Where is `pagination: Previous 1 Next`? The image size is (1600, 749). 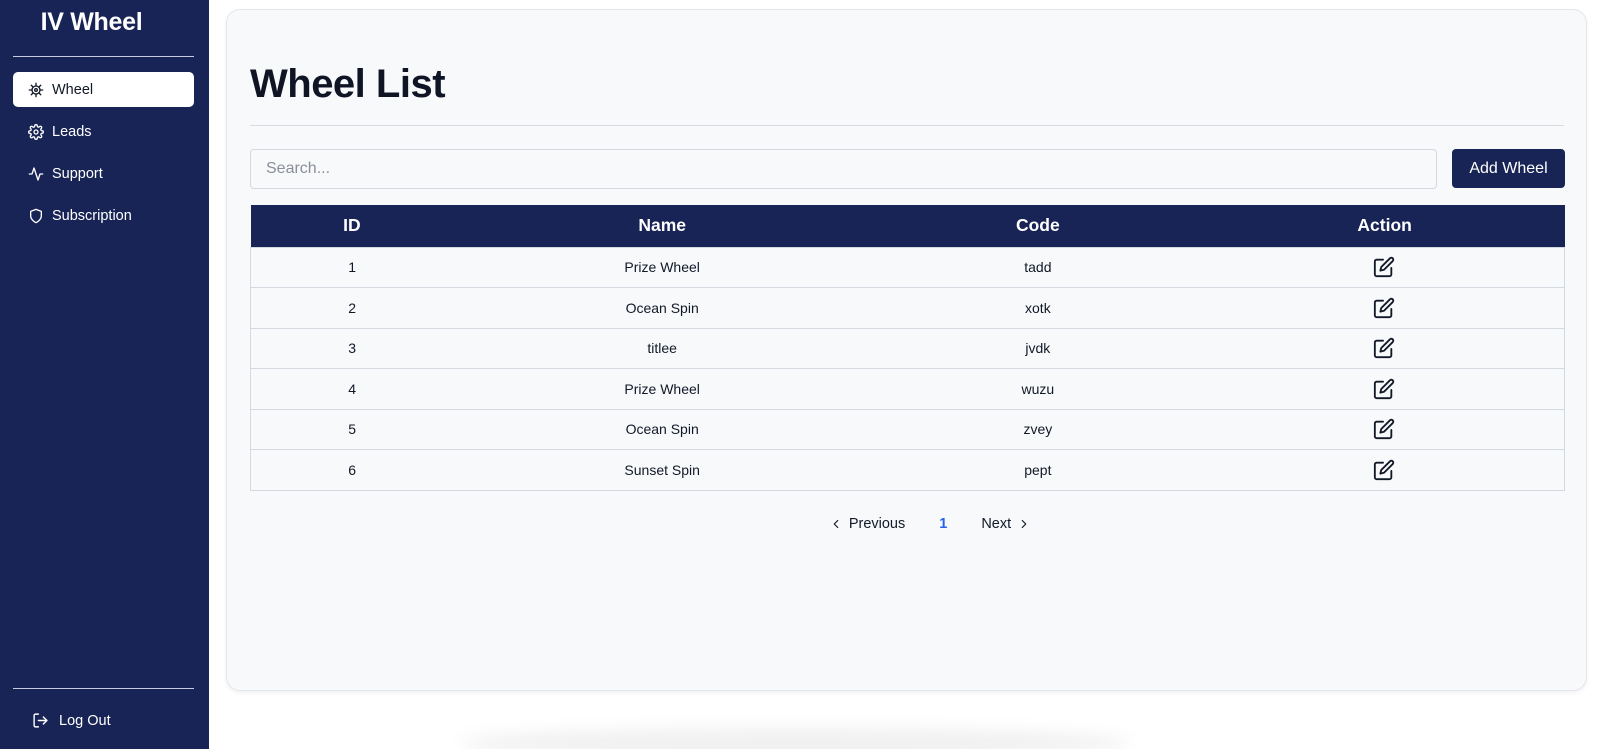 pagination: Previous 1 Next is located at coordinates (907, 524).